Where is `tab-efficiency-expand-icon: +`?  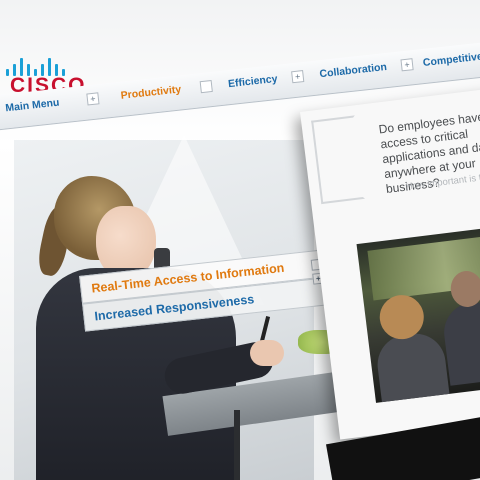 tab-efficiency-expand-icon: + is located at coordinates (298, 77).